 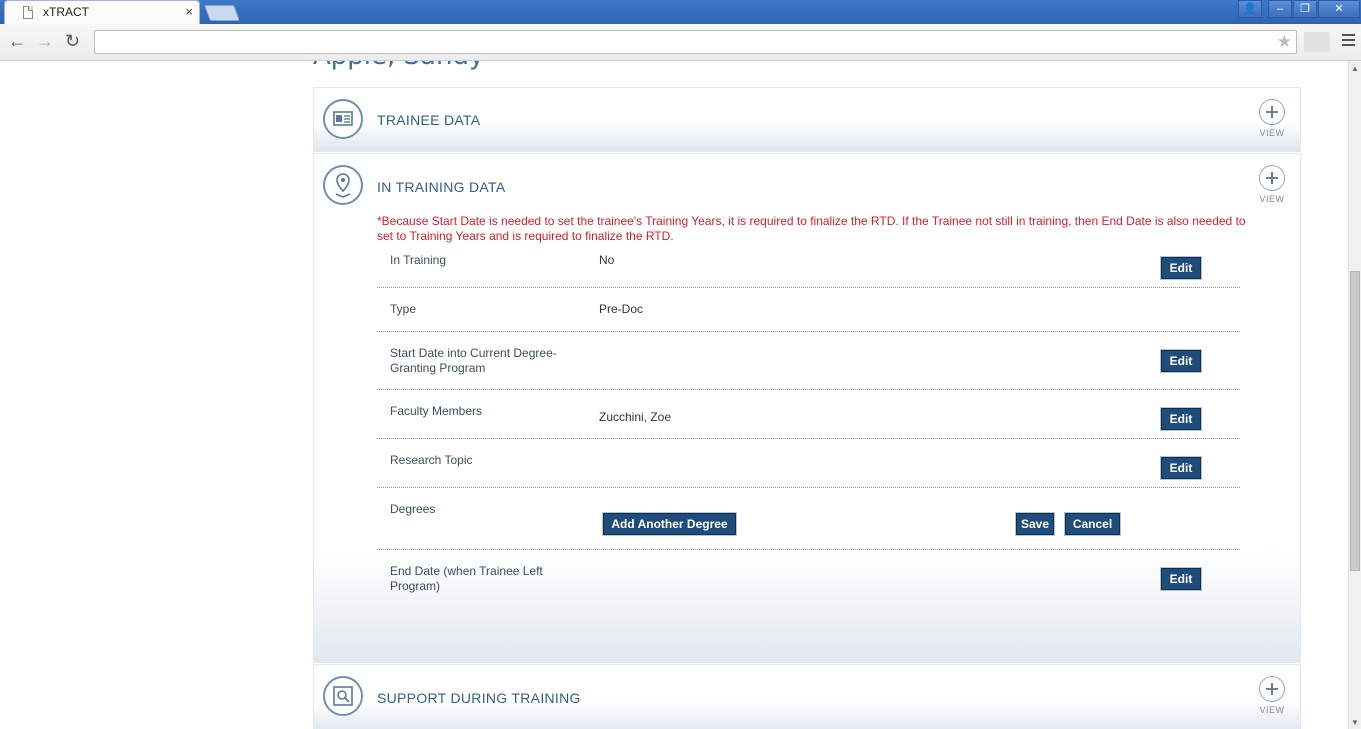 I want to click on scroll-down-icon: ▼, so click(x=1355, y=722).